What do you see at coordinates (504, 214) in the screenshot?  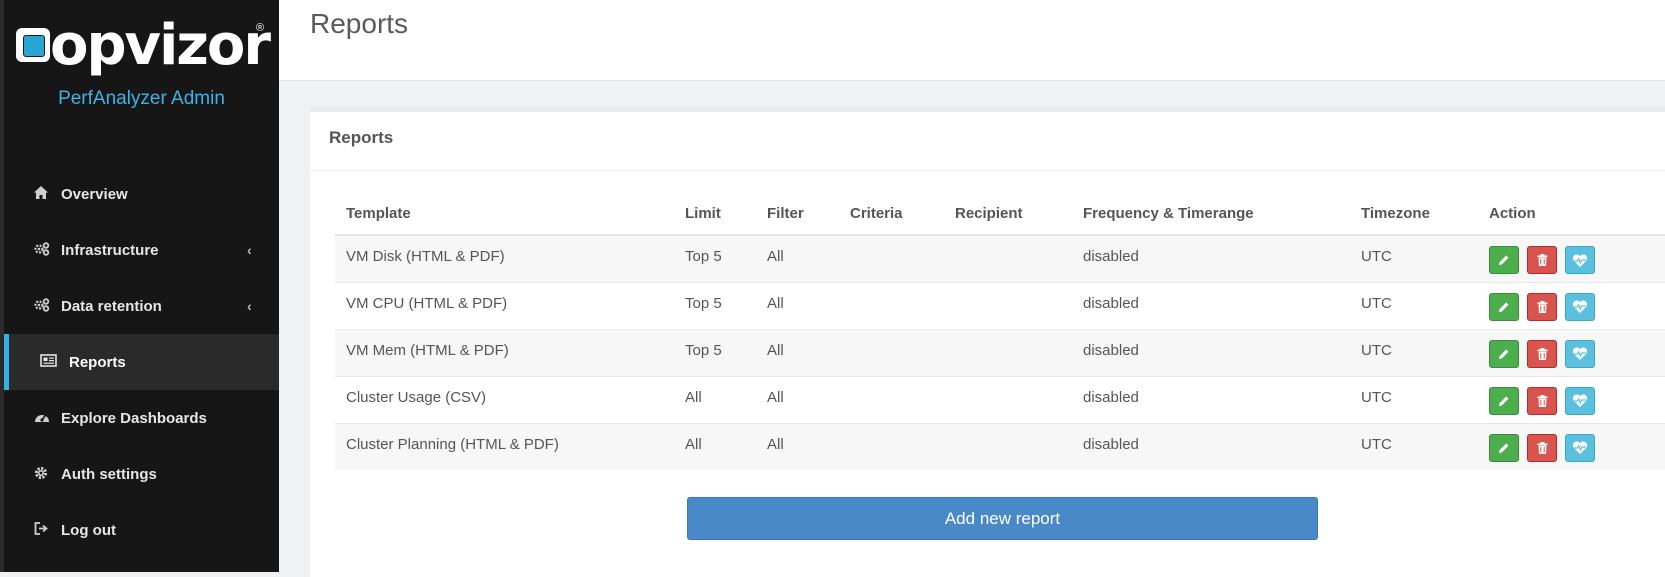 I see `column-header-template: Template` at bounding box center [504, 214].